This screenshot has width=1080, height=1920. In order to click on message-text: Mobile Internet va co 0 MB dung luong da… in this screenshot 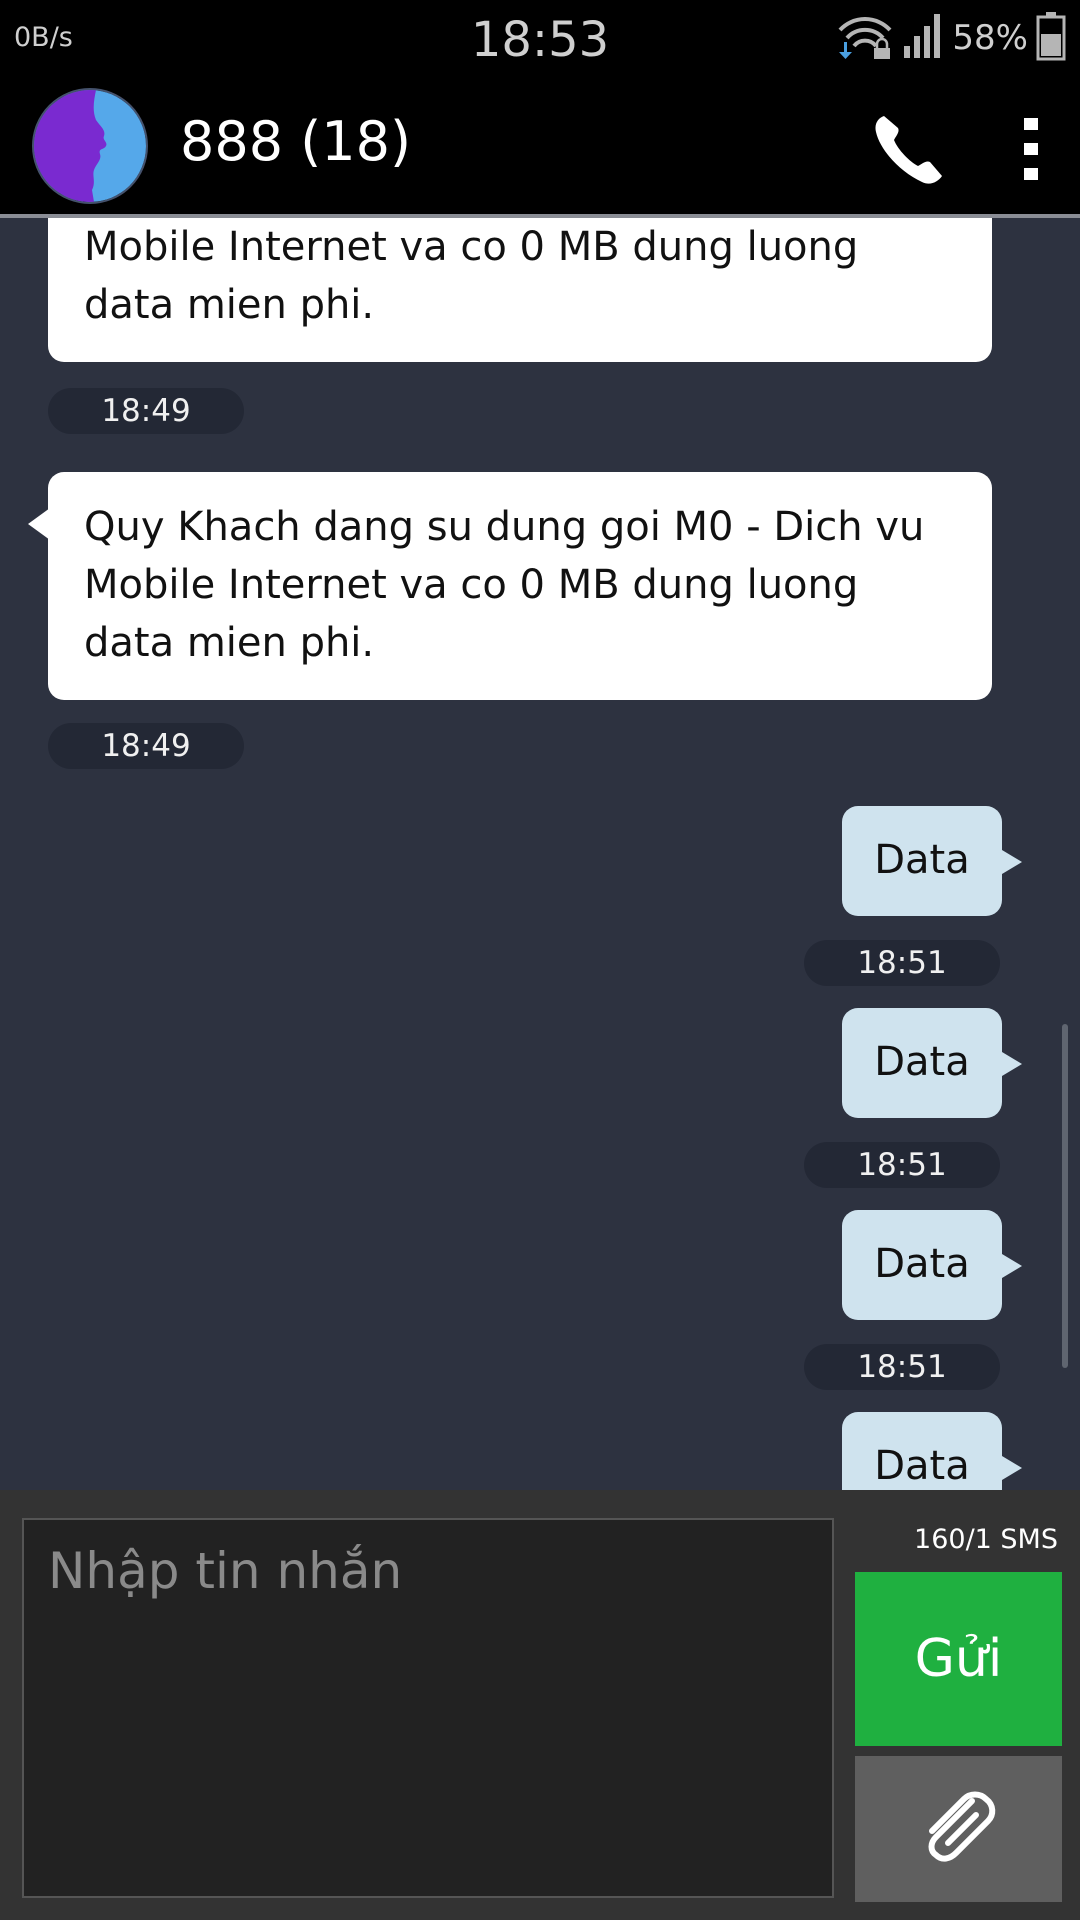, I will do `click(471, 276)`.